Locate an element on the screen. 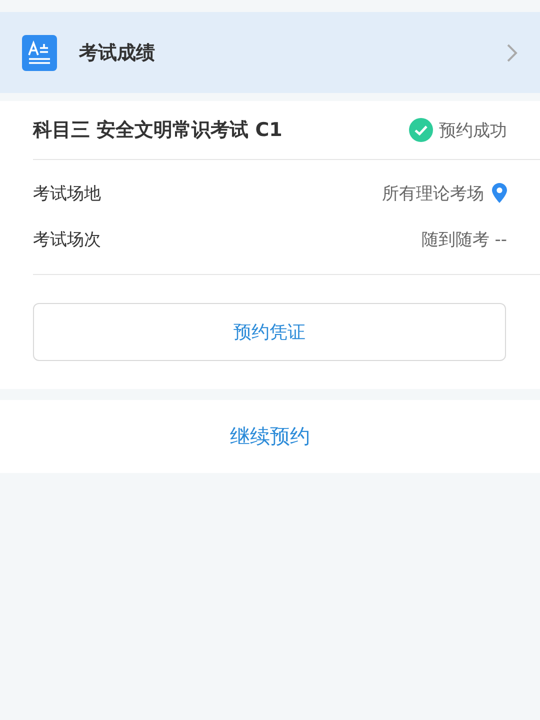 The height and width of the screenshot is (720, 540). continue-link: 继续预约 is located at coordinates (270, 436).